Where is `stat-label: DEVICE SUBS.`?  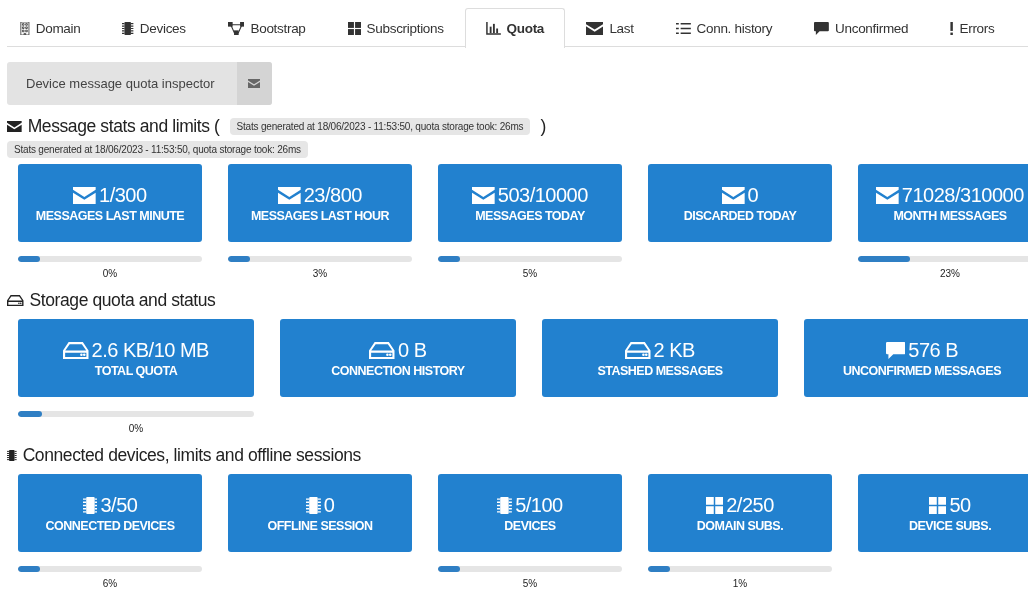
stat-label: DEVICE SUBS. is located at coordinates (950, 525).